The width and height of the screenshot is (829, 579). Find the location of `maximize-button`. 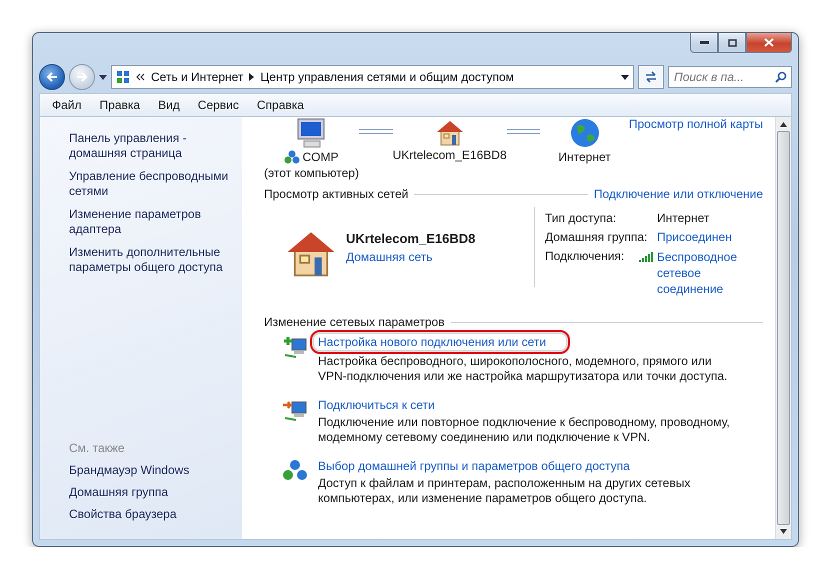

maximize-button is located at coordinates (732, 43).